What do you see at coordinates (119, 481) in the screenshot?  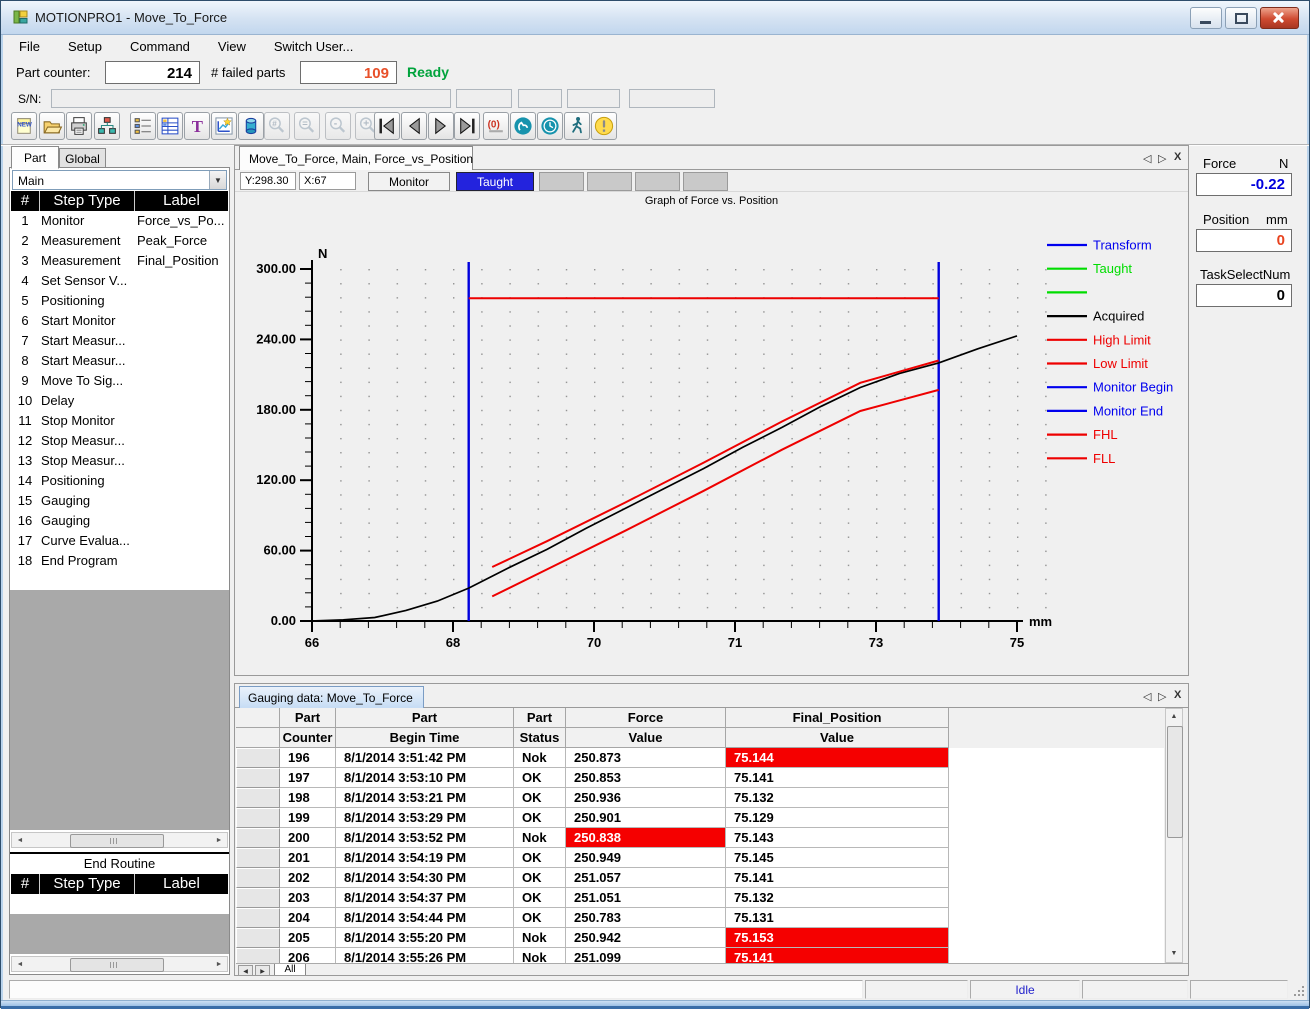 I see `step-row: 14 Positioning` at bounding box center [119, 481].